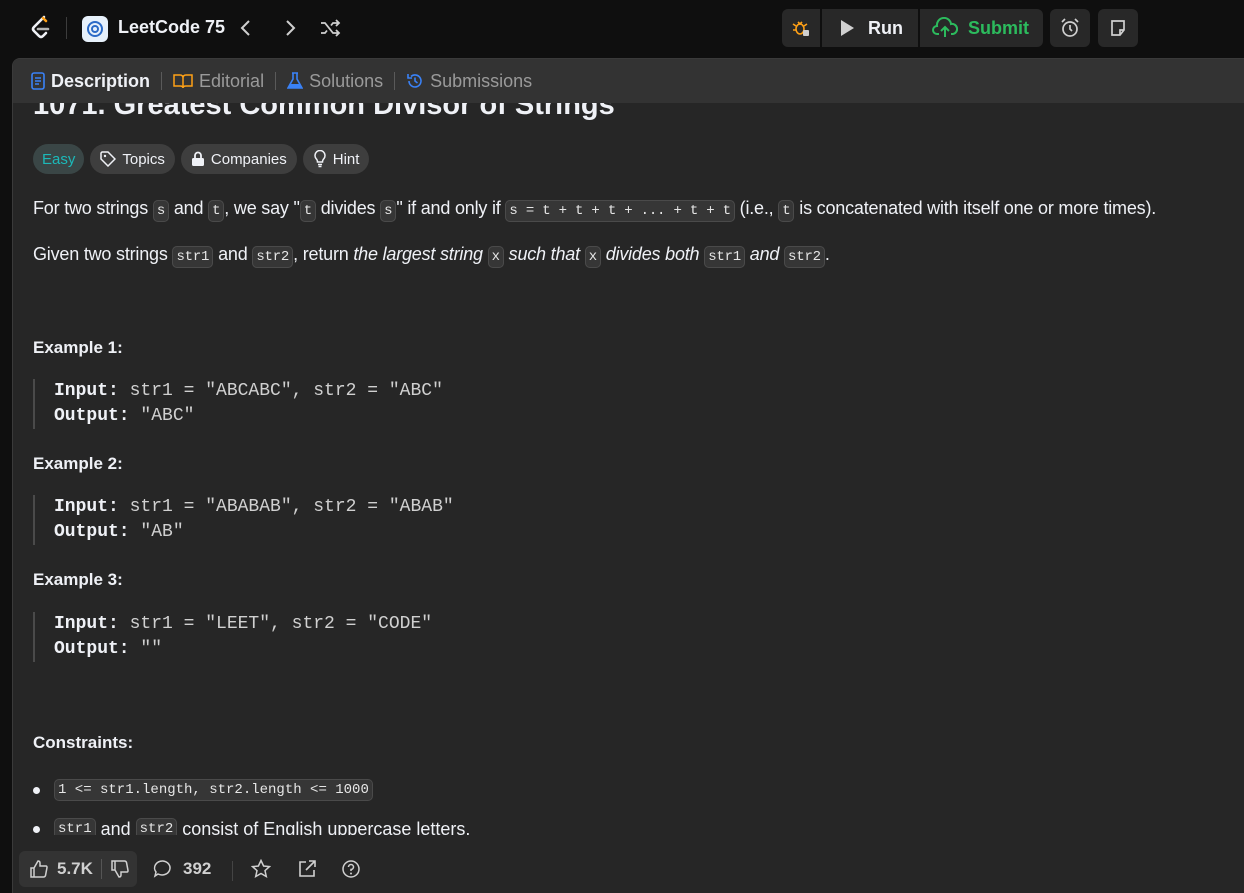 Image resolution: width=1244 pixels, height=893 pixels. I want to click on alarm-clock-icon, so click(1070, 27).